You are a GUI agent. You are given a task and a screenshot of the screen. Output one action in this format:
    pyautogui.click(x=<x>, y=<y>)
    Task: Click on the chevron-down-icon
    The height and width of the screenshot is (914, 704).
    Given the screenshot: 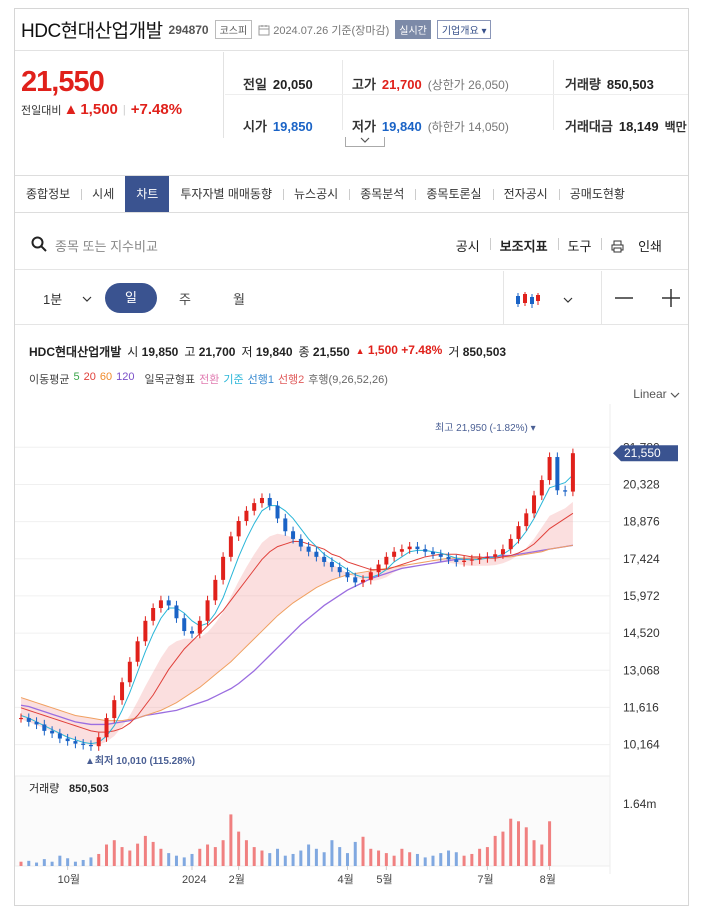 What is the action you would take?
    pyautogui.click(x=568, y=300)
    